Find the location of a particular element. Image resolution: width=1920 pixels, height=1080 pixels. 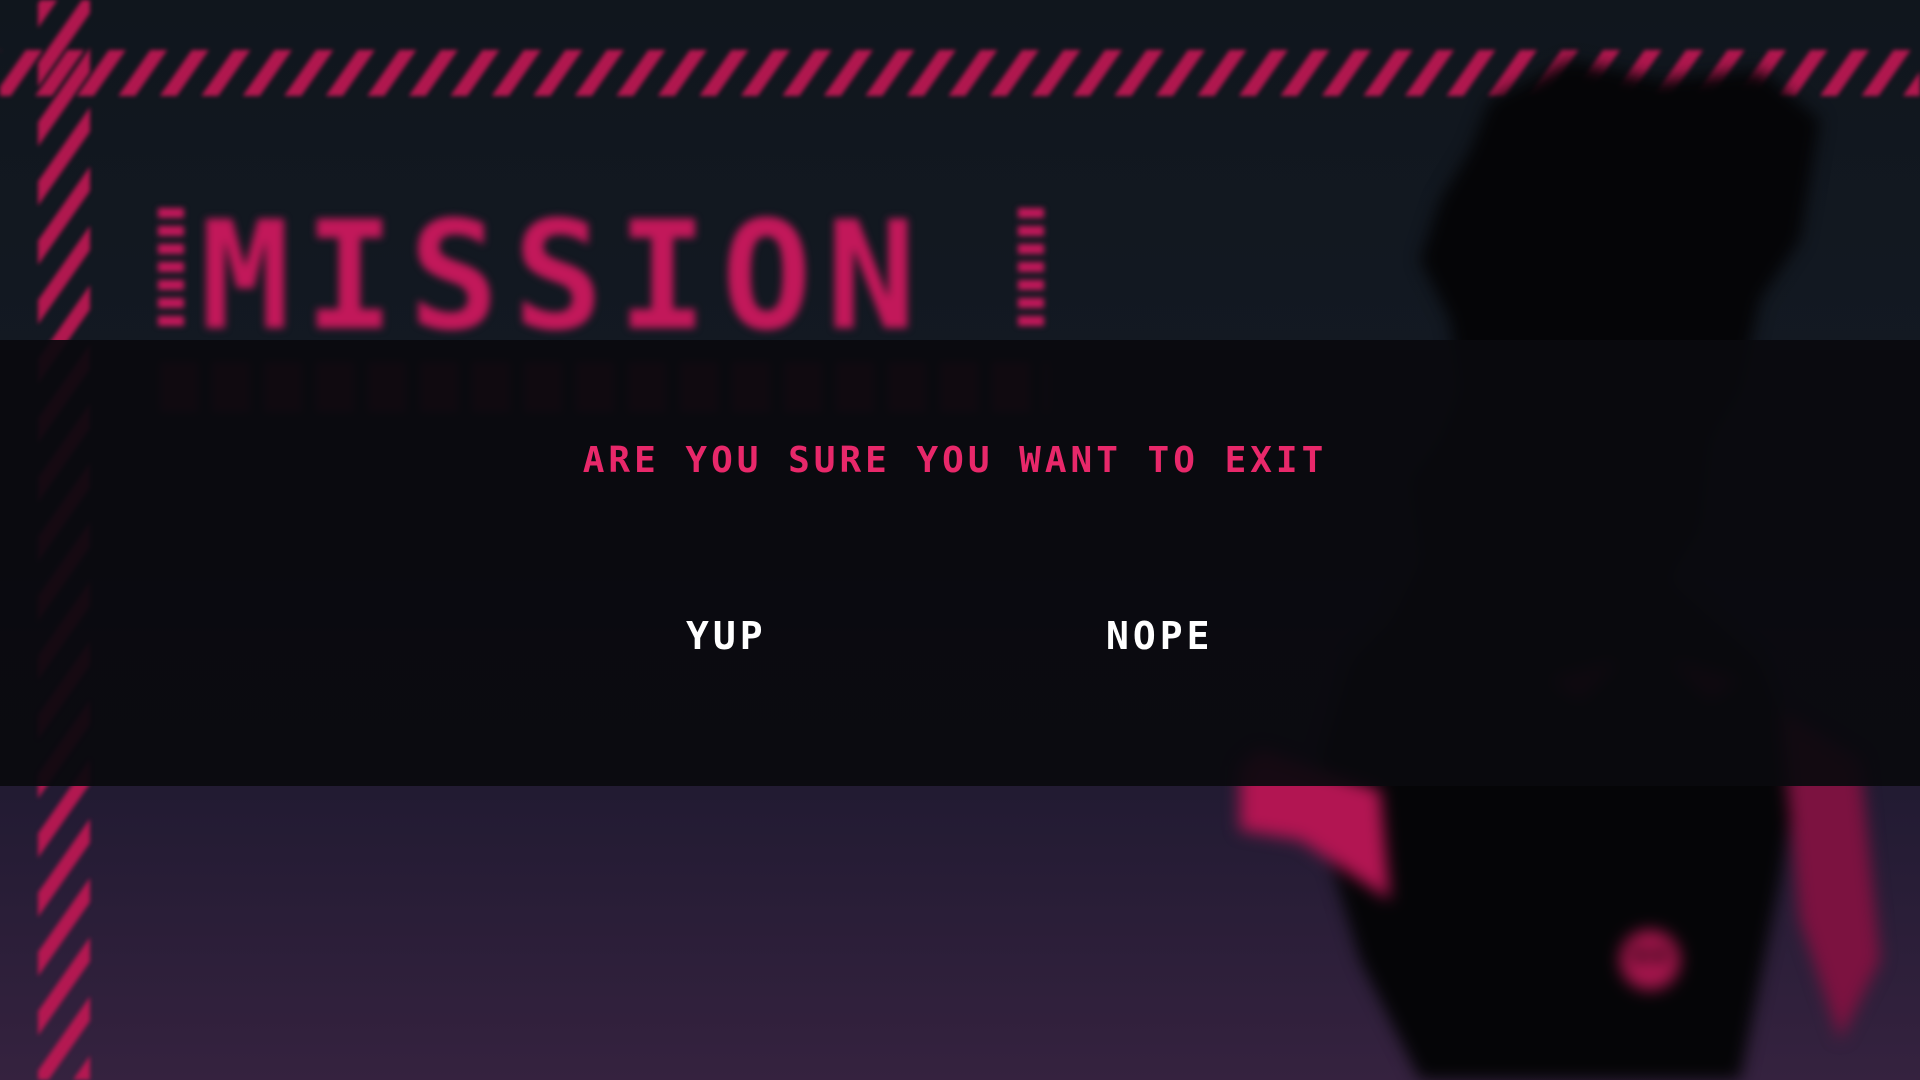

confirm-exit-button: YUP is located at coordinates (726, 636).